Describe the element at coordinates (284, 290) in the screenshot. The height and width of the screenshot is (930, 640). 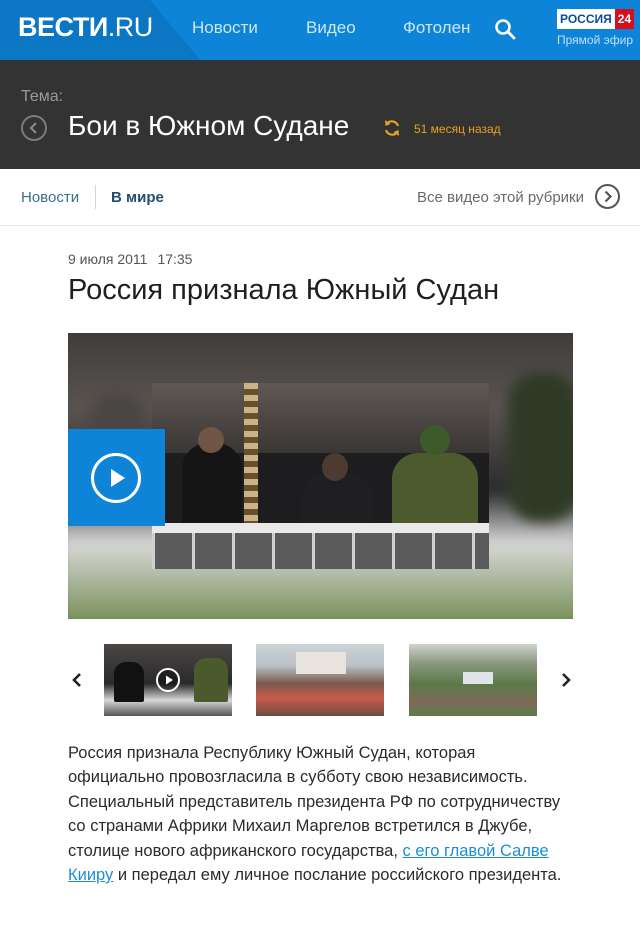
I see `article-headline: Россия признала Южный Судан` at that location.